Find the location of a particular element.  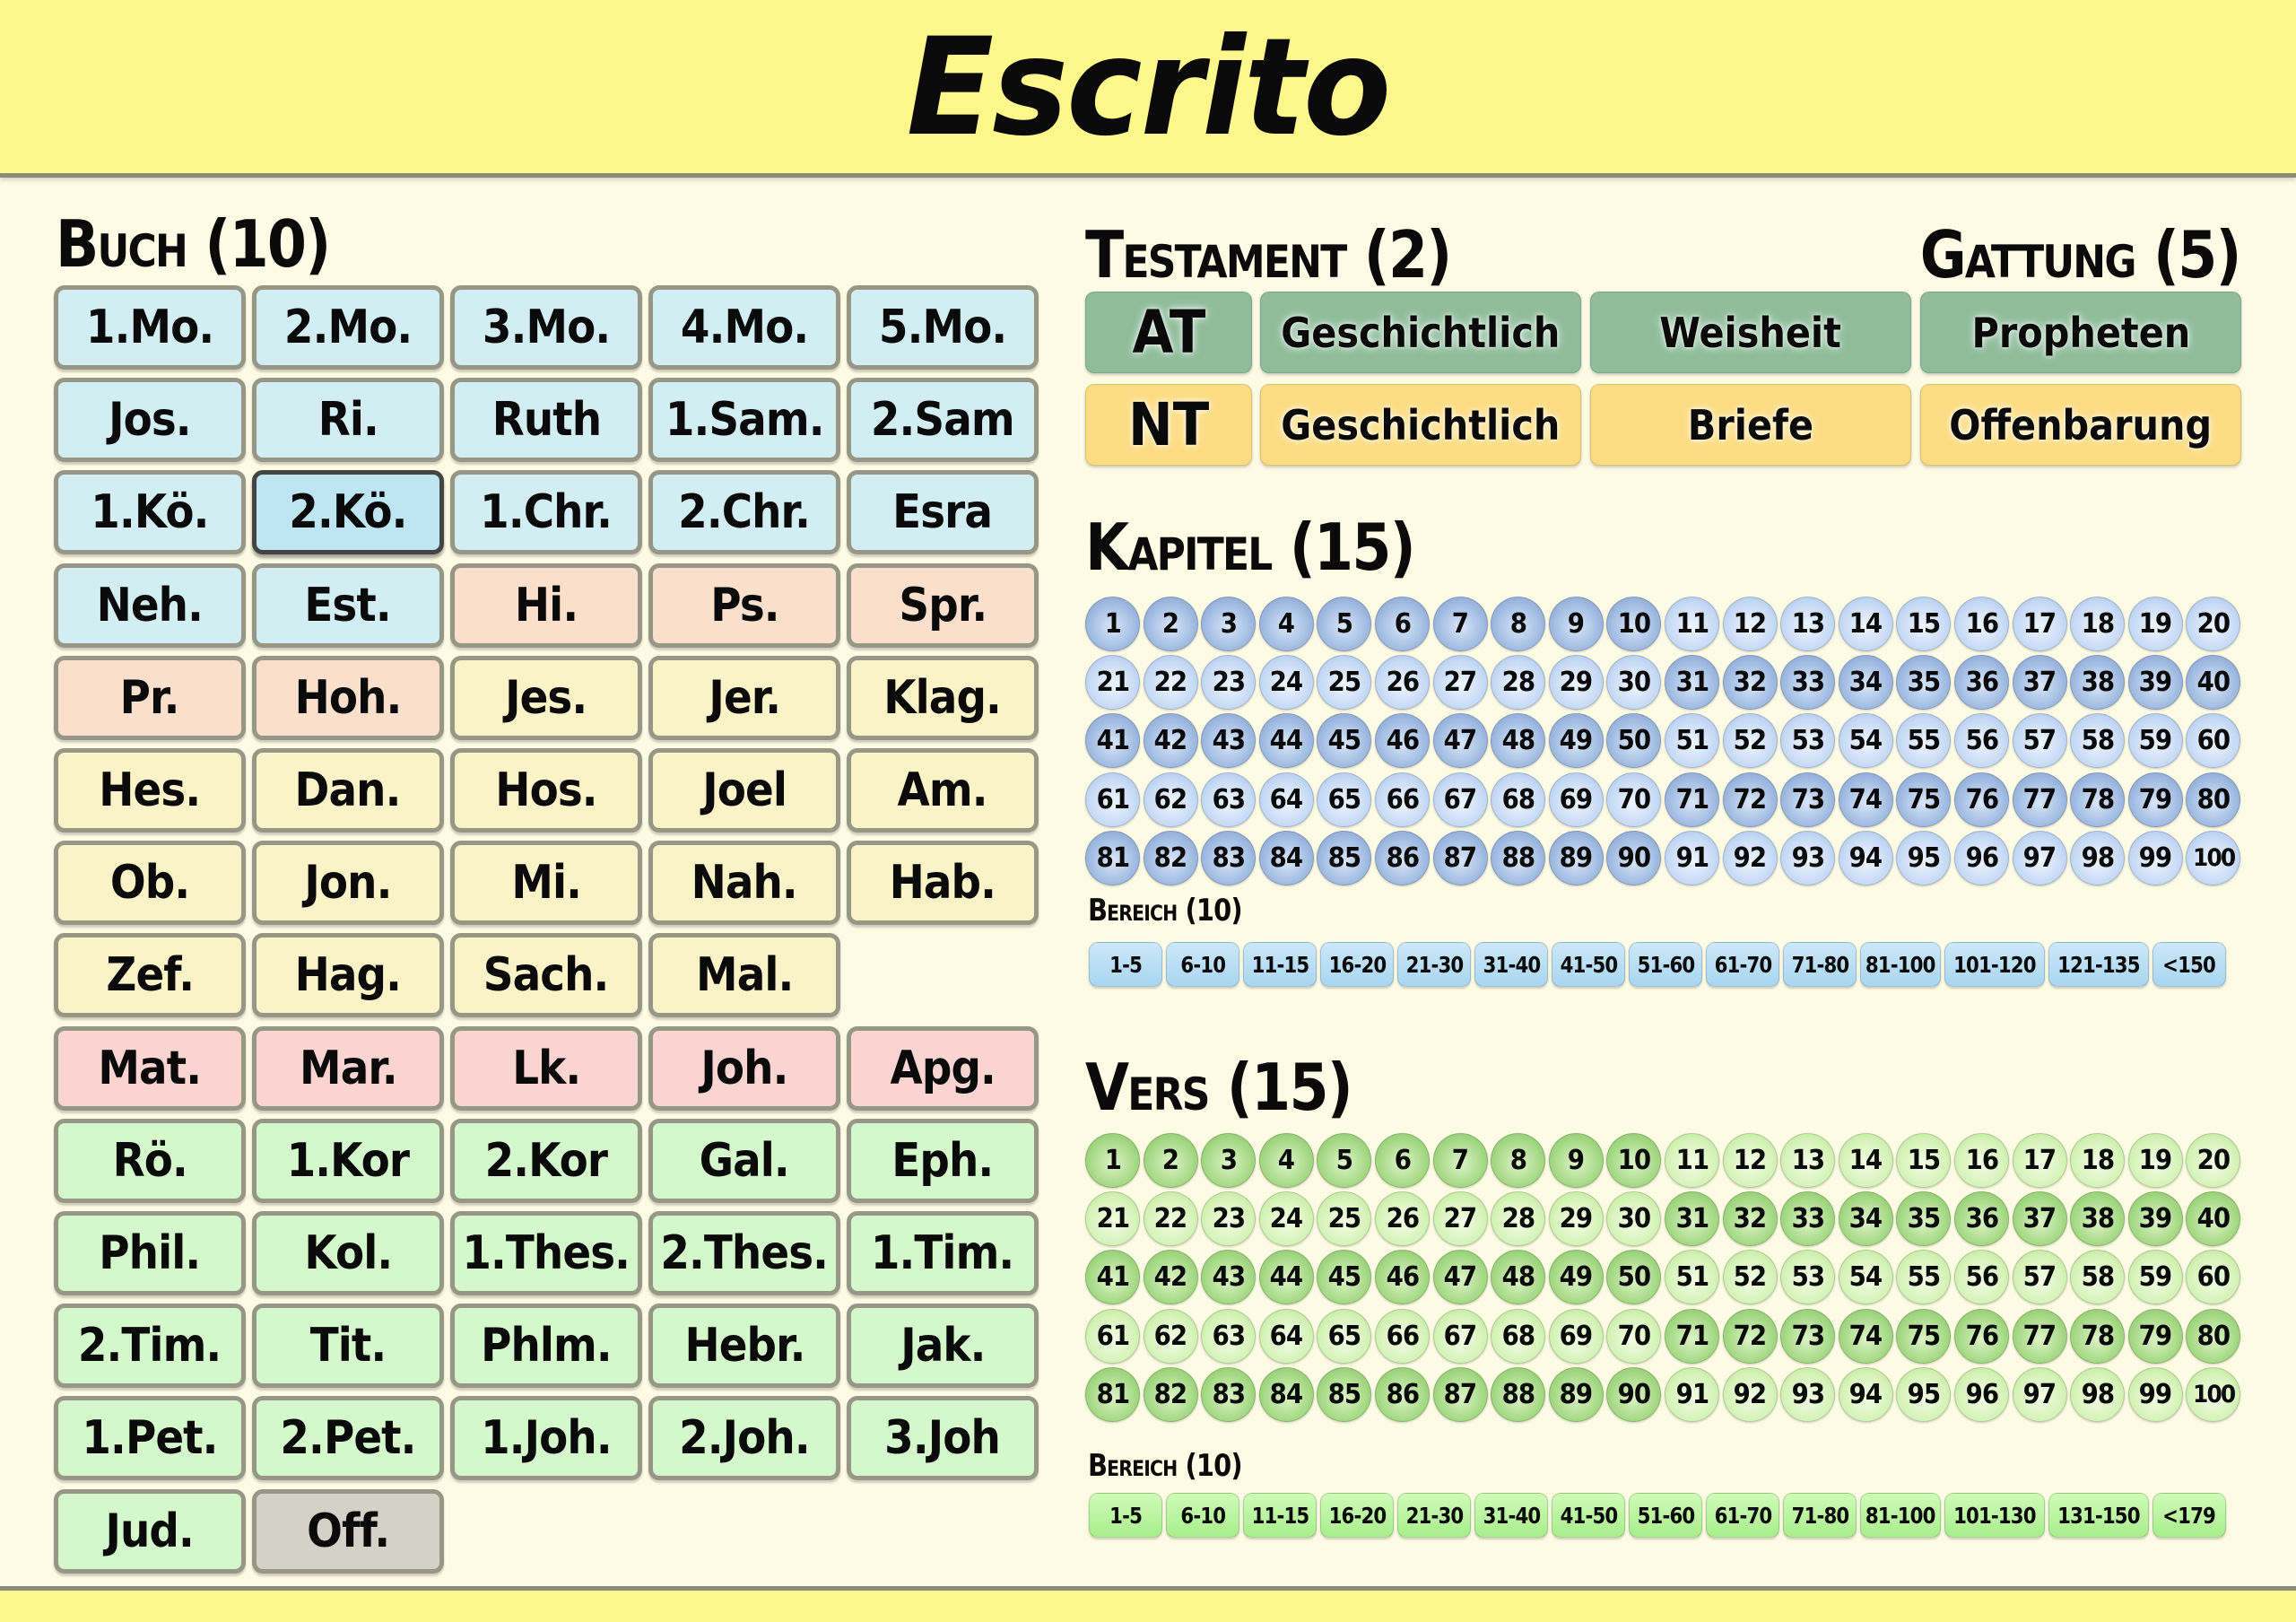

vers-range-button-11-15: 11-15 is located at coordinates (1280, 1516).